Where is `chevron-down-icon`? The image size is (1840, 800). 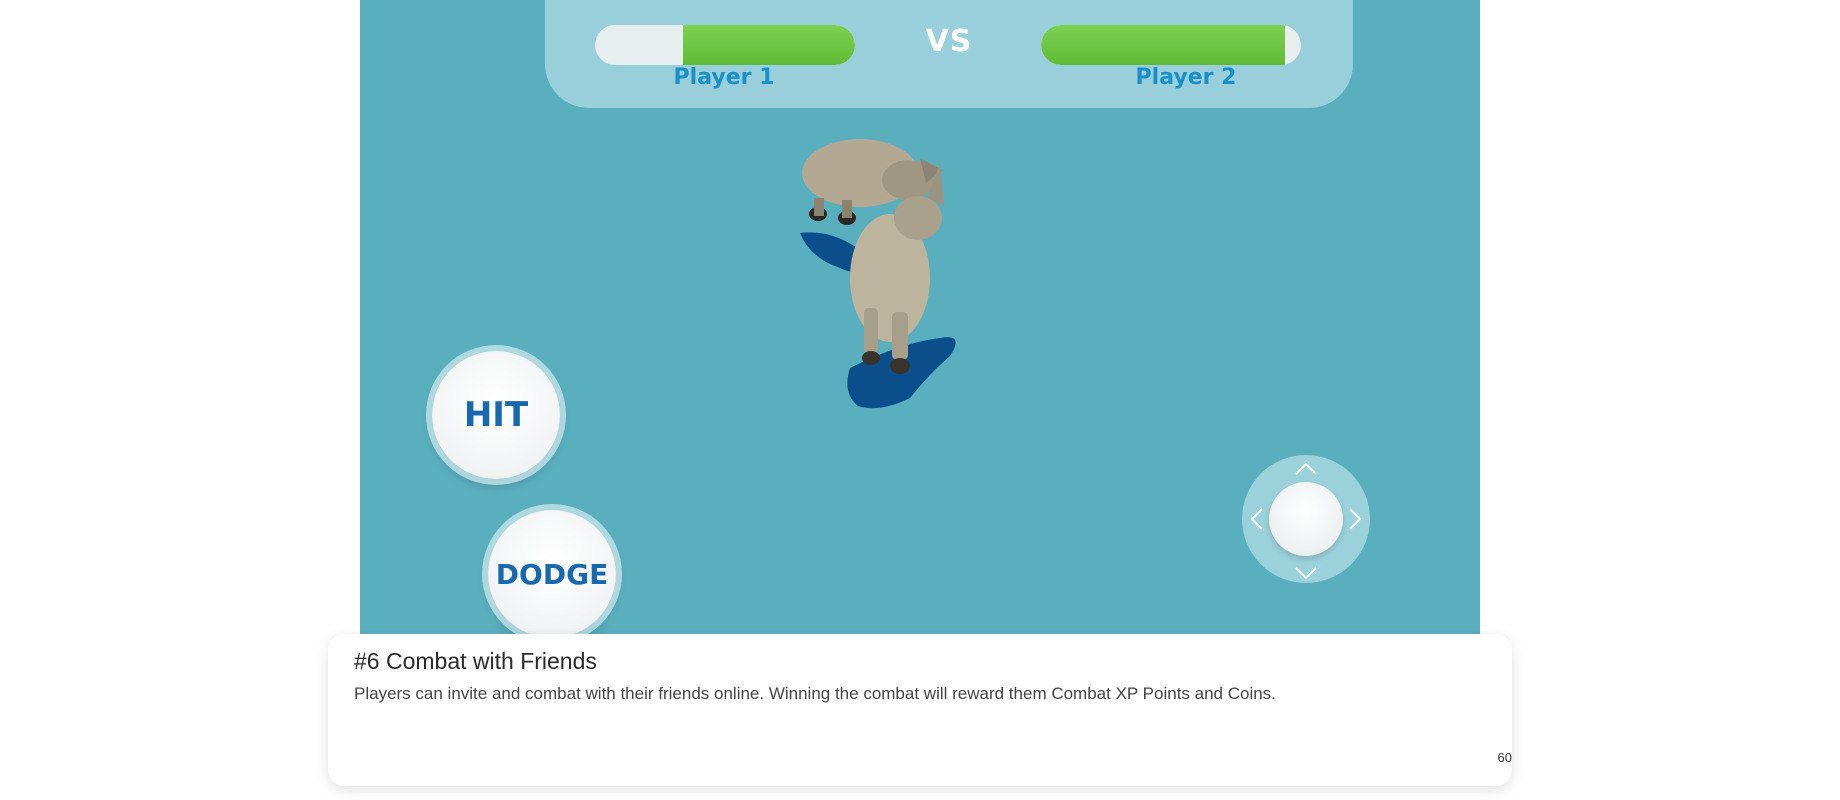
chevron-down-icon is located at coordinates (1306, 574).